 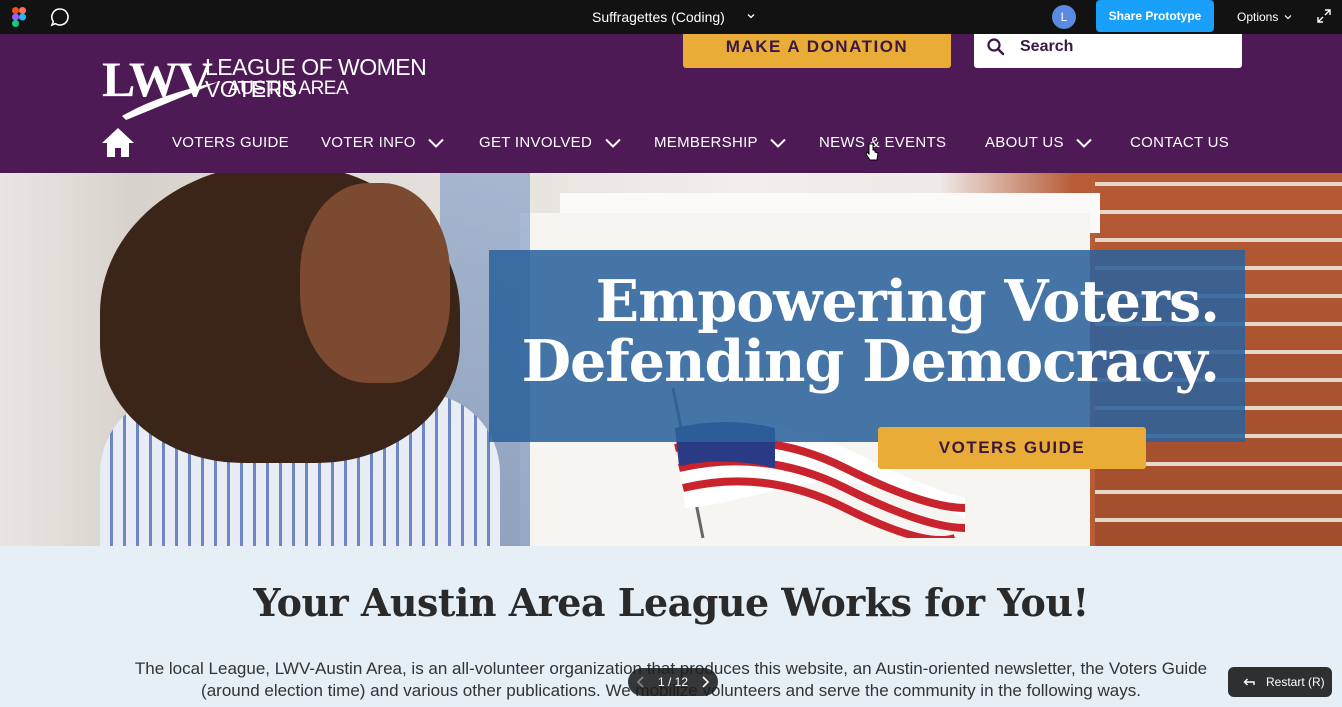 I want to click on nav-label: NEWS & EVENTS, so click(x=883, y=142).